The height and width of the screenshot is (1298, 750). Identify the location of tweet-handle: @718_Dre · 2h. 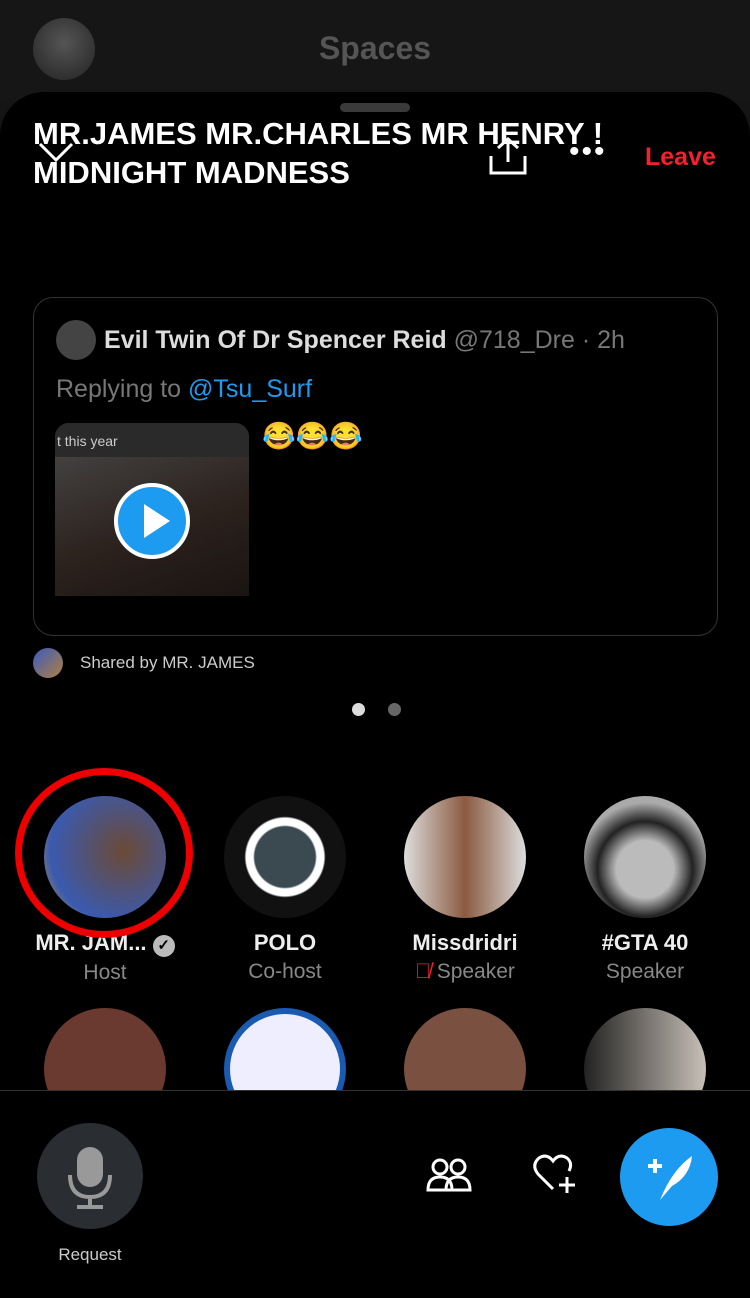
(539, 340).